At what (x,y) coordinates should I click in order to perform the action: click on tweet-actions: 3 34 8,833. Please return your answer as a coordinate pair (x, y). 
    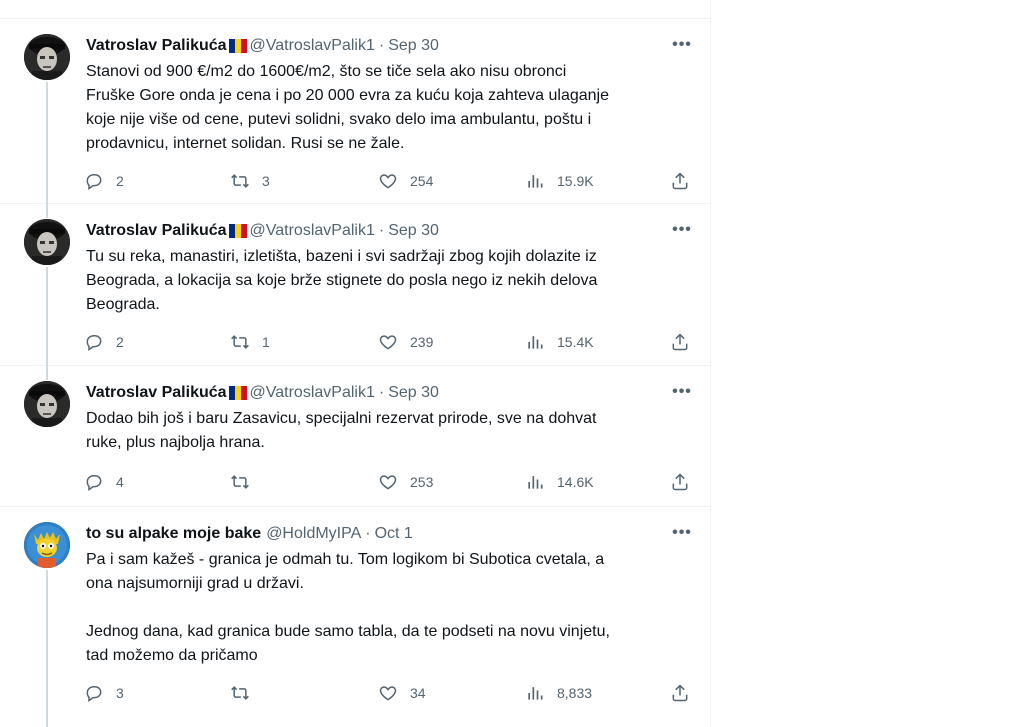
    Looking at the image, I should click on (390, 693).